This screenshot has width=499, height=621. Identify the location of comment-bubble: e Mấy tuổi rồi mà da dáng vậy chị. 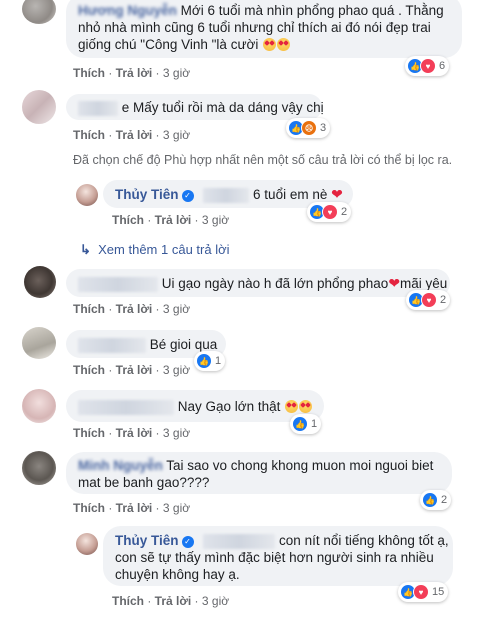
(195, 107).